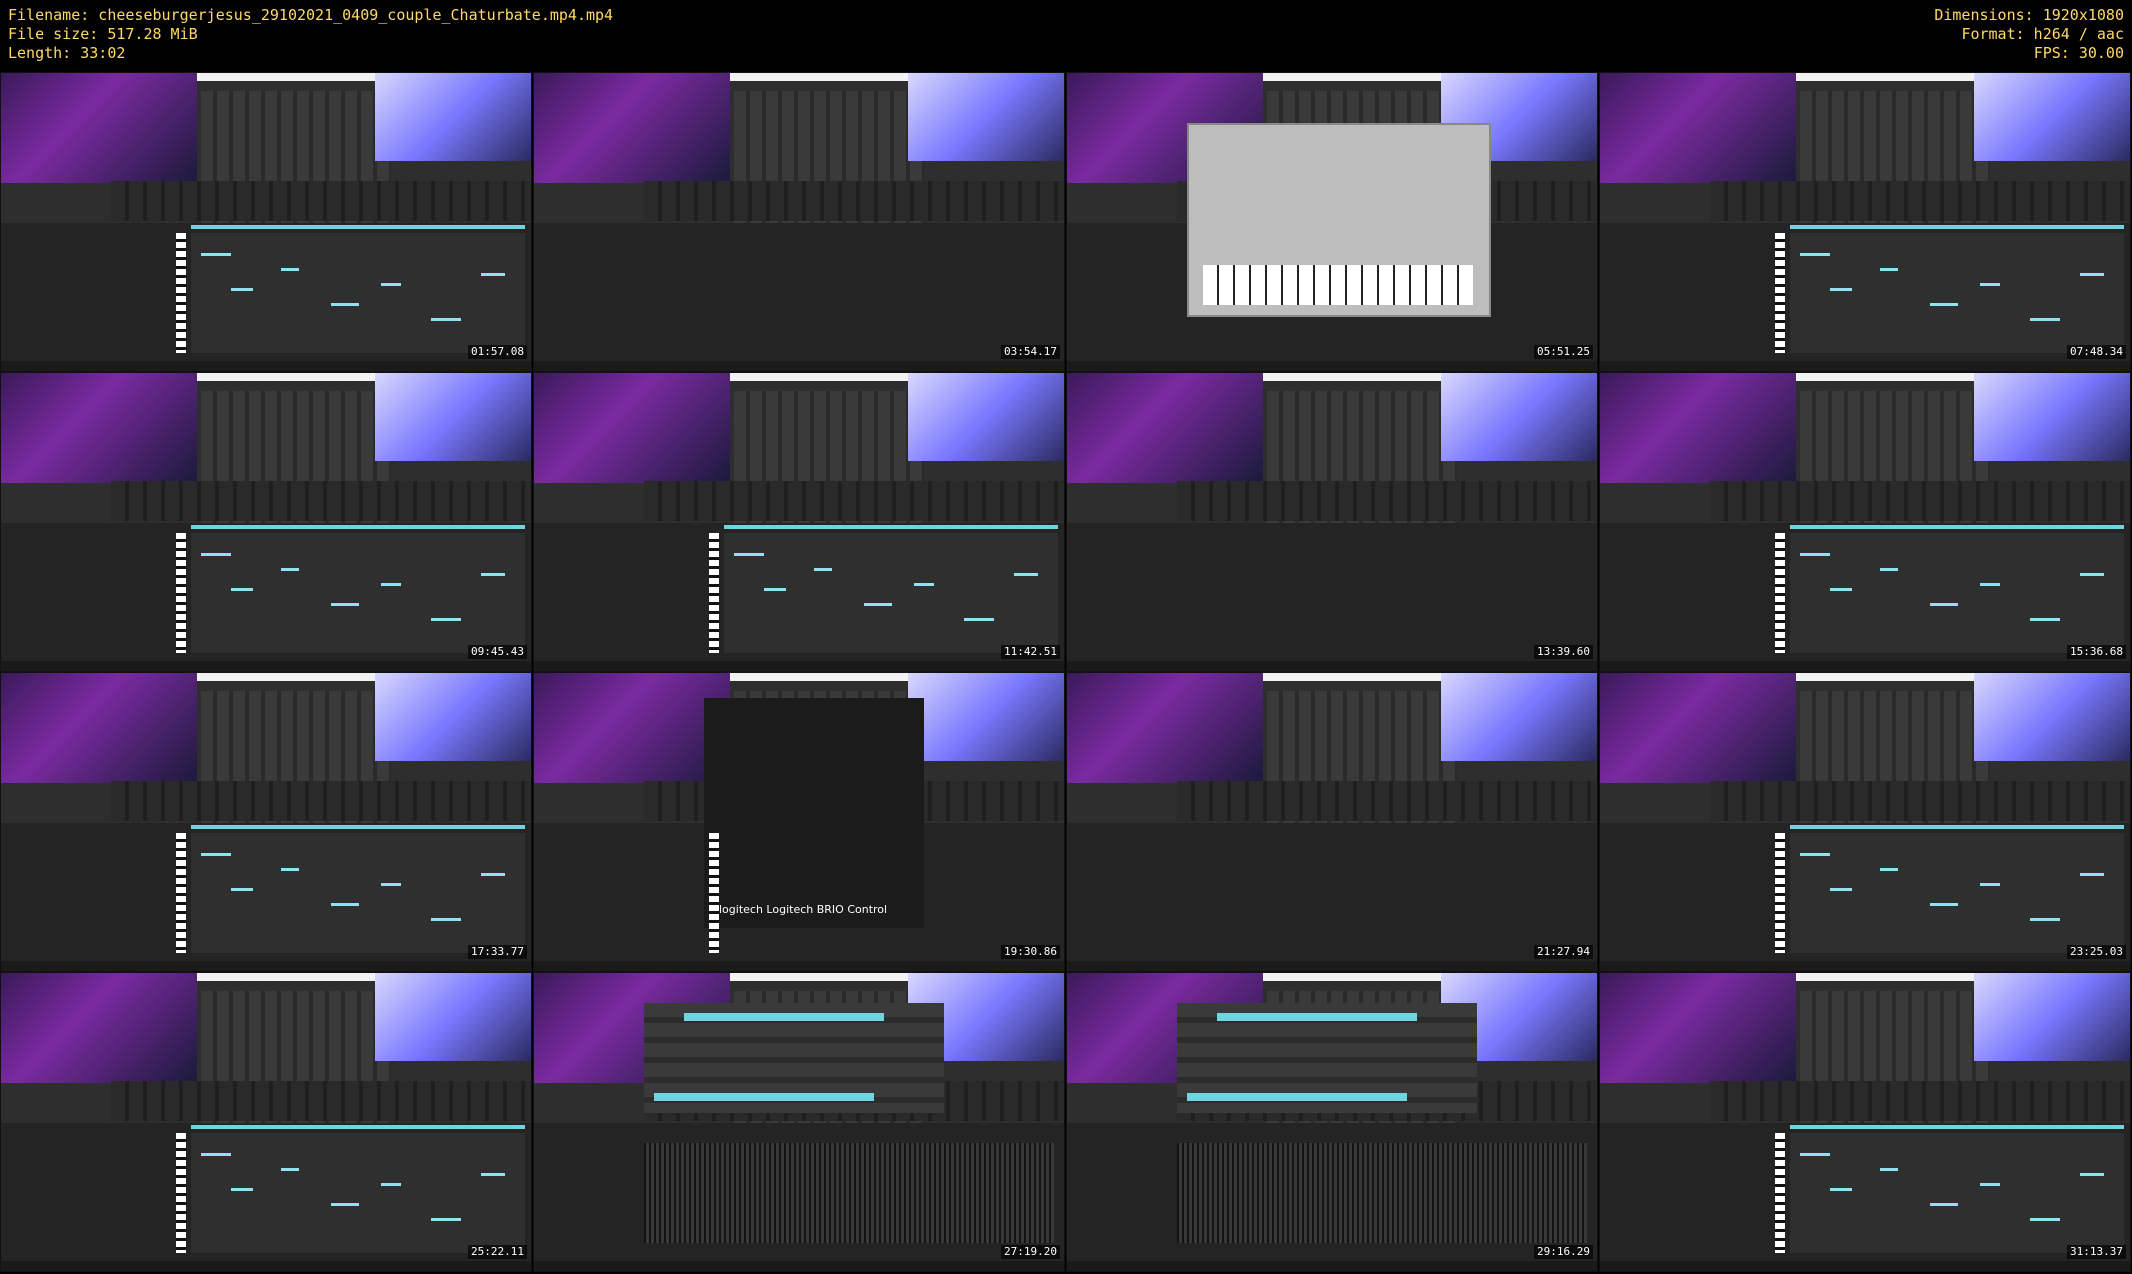 The height and width of the screenshot is (1274, 2132). Describe the element at coordinates (1332, 1122) in the screenshot. I see `video-thumbnail: 29:16.29` at that location.